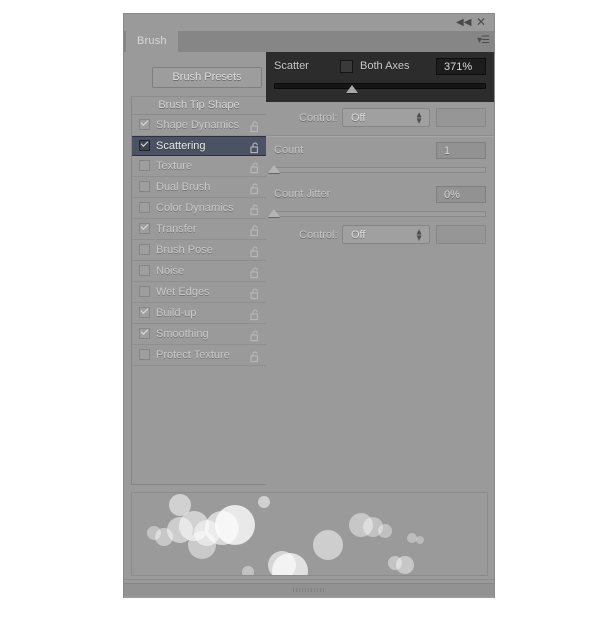 This screenshot has width=600, height=617. I want to click on scatter-slider-track, so click(380, 86).